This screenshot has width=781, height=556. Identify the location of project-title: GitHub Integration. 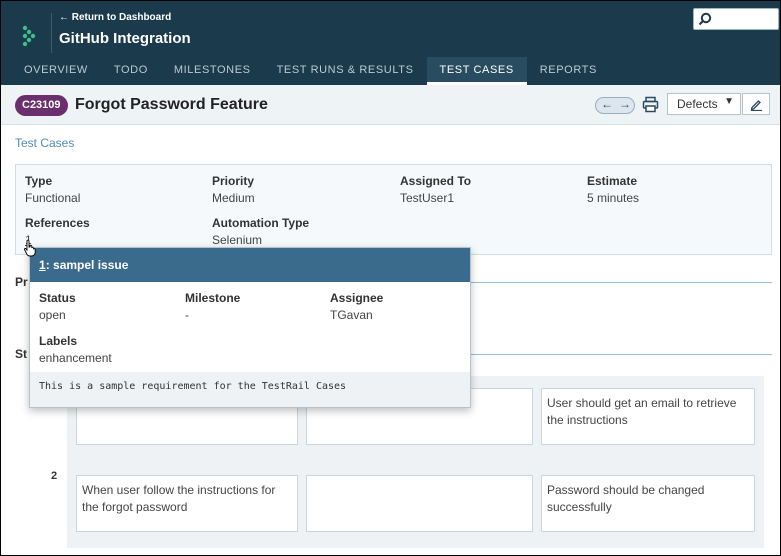
(125, 38).